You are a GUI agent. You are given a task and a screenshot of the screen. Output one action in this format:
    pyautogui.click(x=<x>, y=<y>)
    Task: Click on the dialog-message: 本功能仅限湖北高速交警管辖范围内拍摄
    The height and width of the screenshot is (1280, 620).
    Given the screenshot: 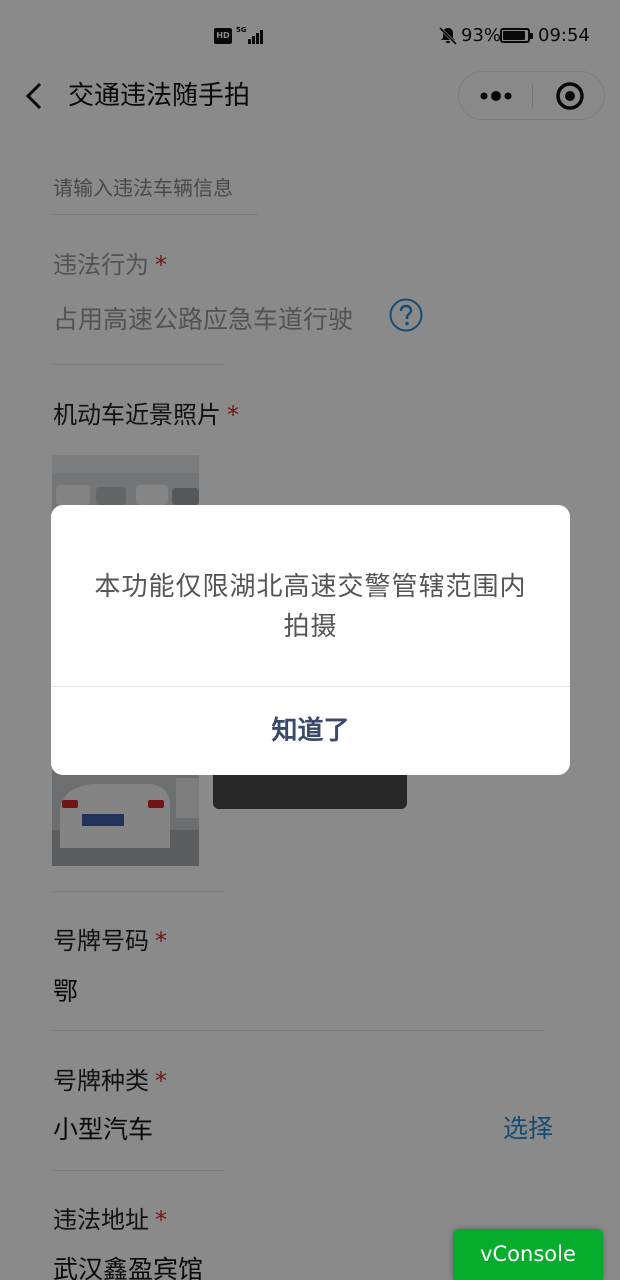 What is the action you would take?
    pyautogui.click(x=310, y=607)
    